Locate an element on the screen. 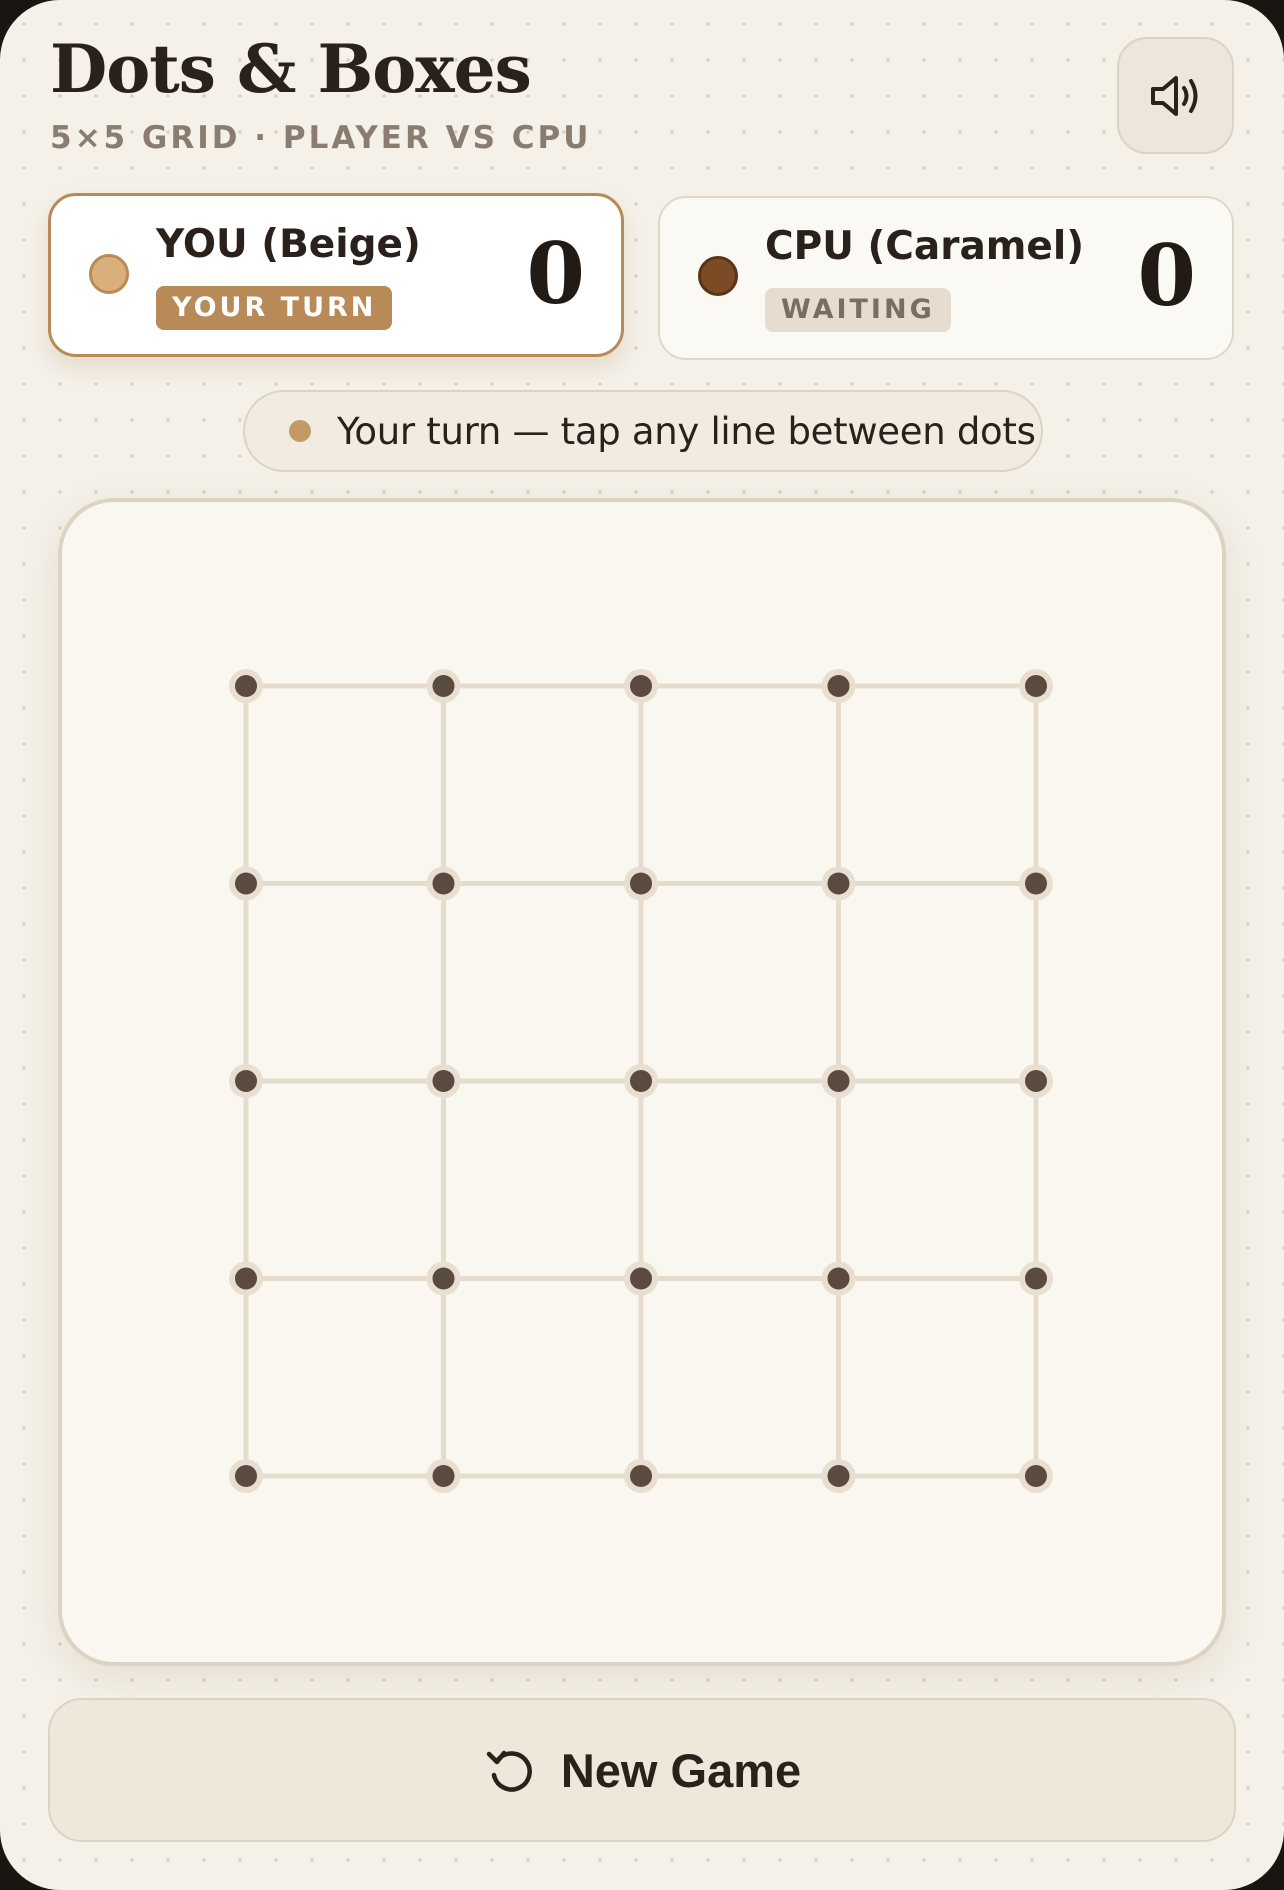 The image size is (1284, 1890). status-dot-icon is located at coordinates (300, 431).